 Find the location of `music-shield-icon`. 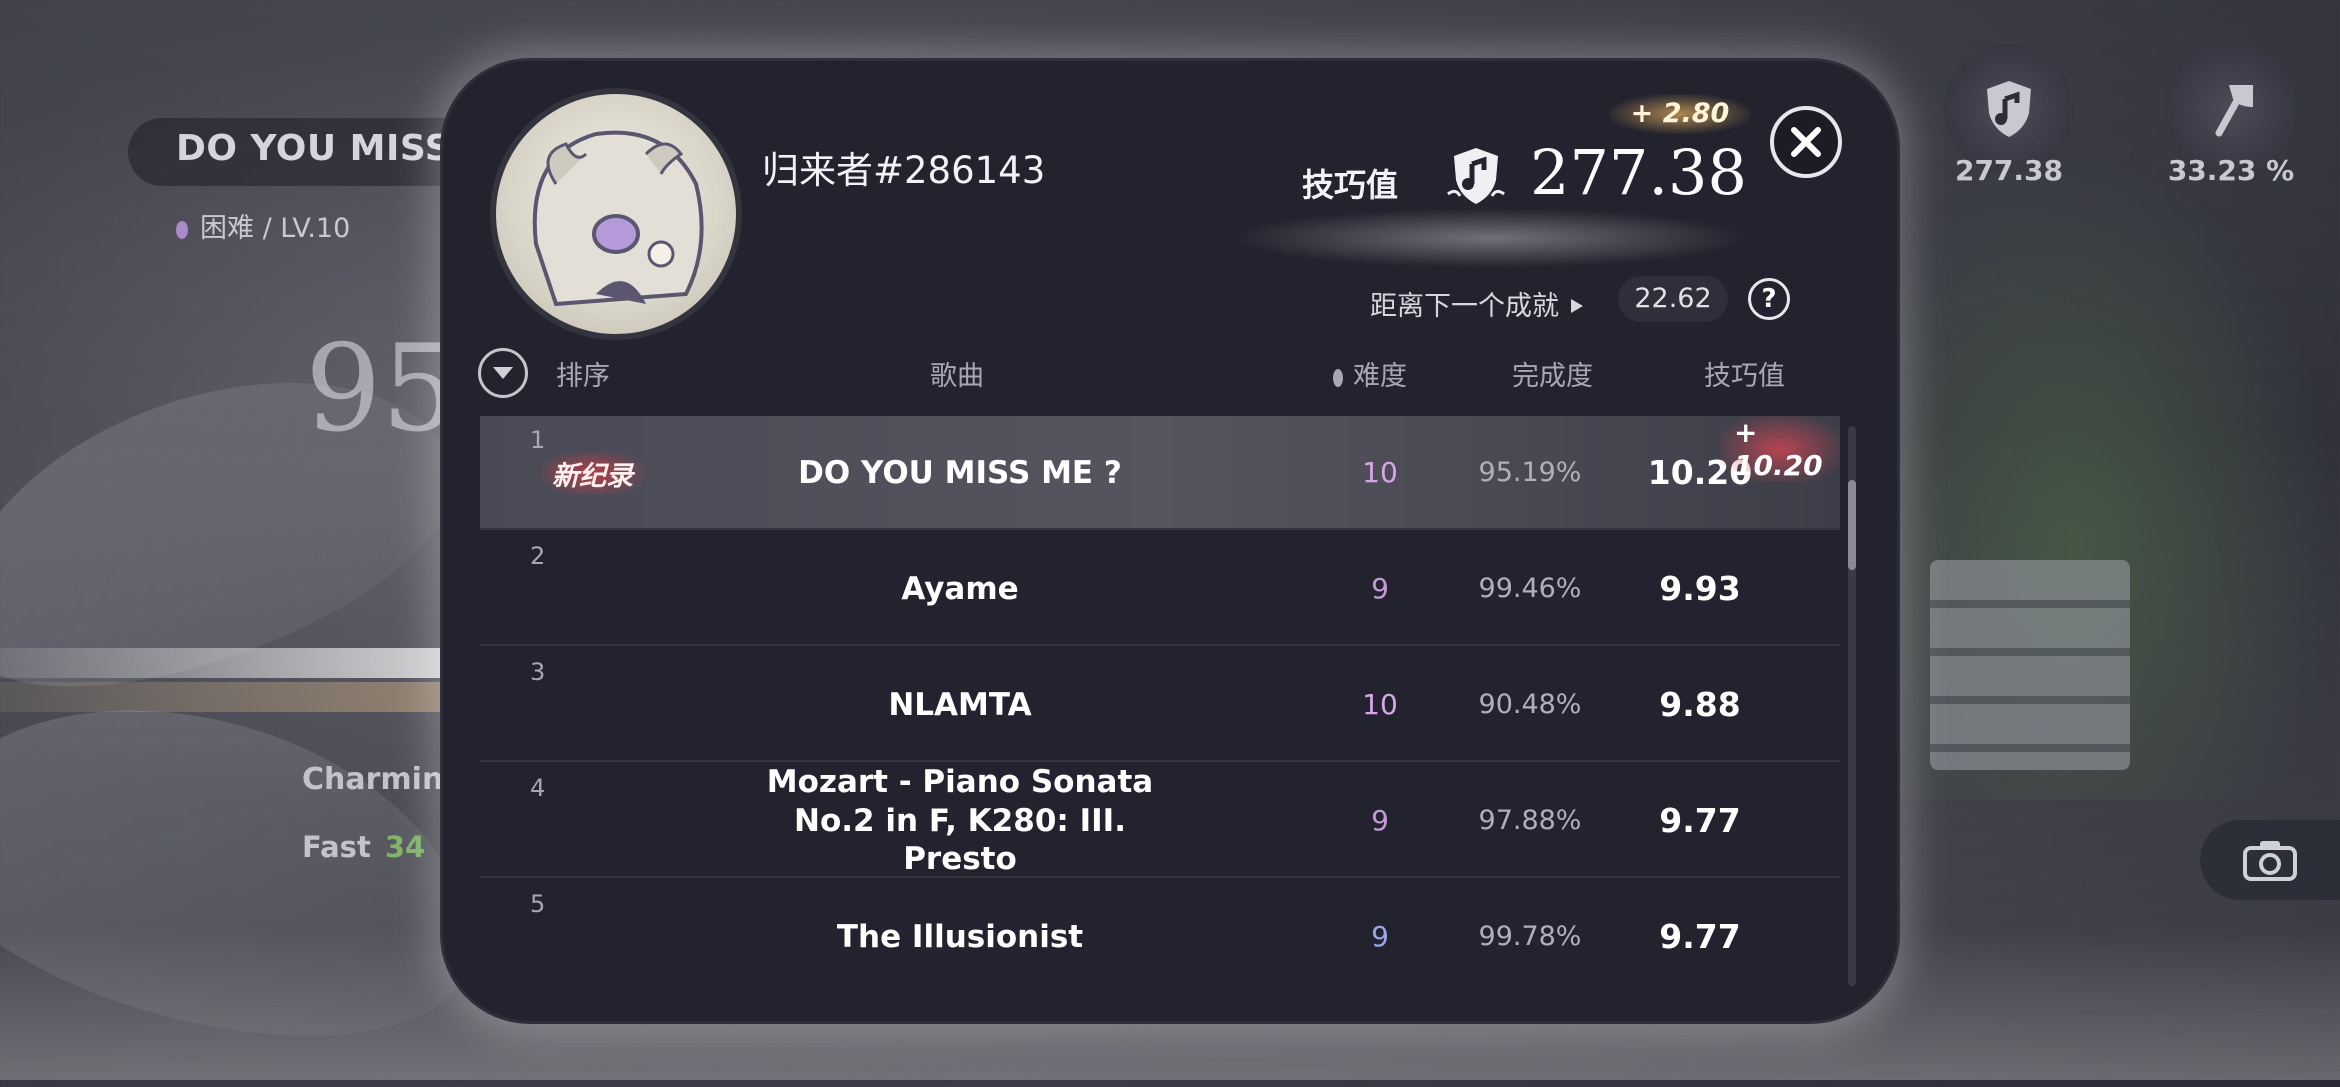

music-shield-icon is located at coordinates (1476, 176).